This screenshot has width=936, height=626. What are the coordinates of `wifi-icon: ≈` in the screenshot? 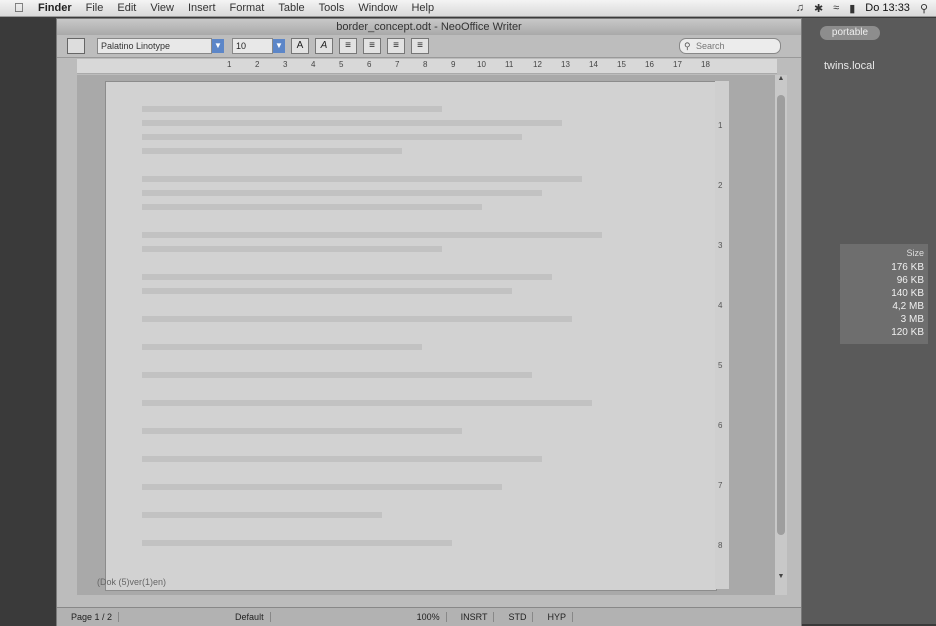 It's located at (836, 8).